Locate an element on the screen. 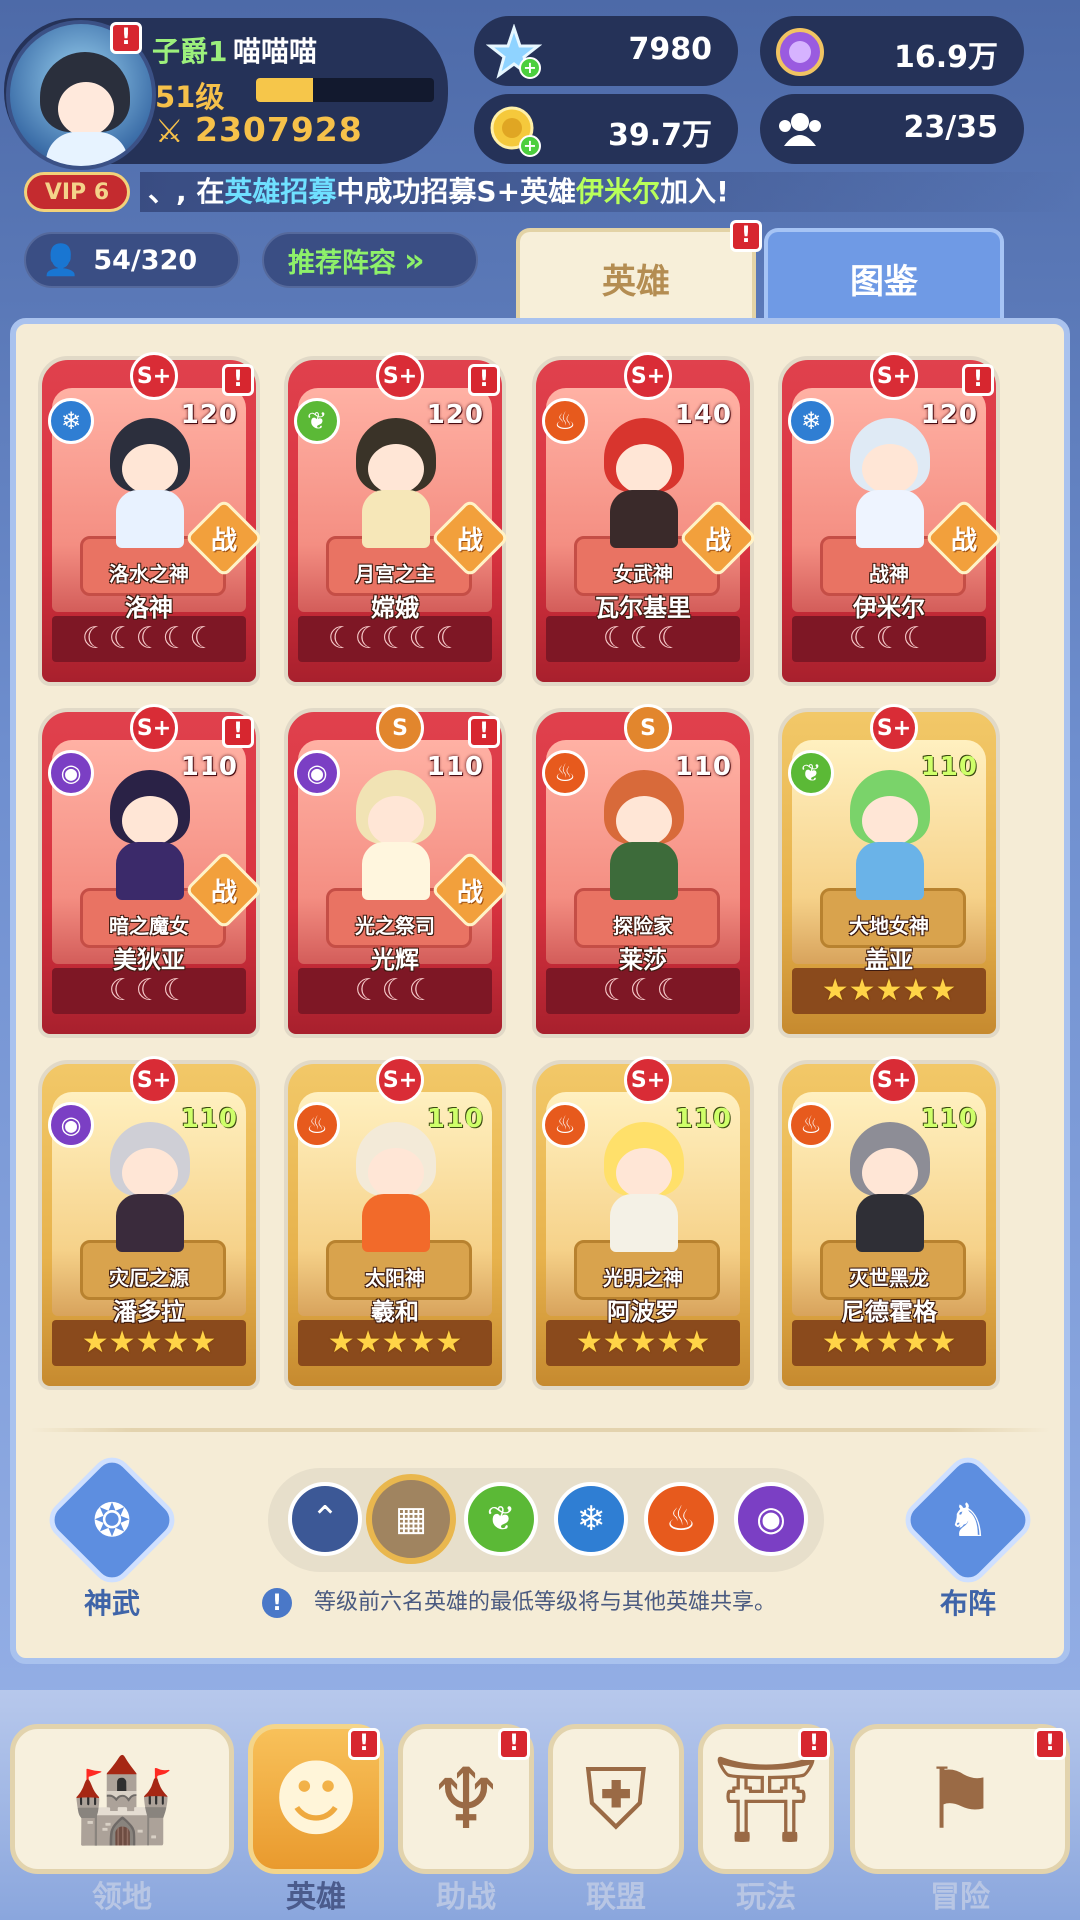  purple-gem-resource: 16.9万 is located at coordinates (892, 51).